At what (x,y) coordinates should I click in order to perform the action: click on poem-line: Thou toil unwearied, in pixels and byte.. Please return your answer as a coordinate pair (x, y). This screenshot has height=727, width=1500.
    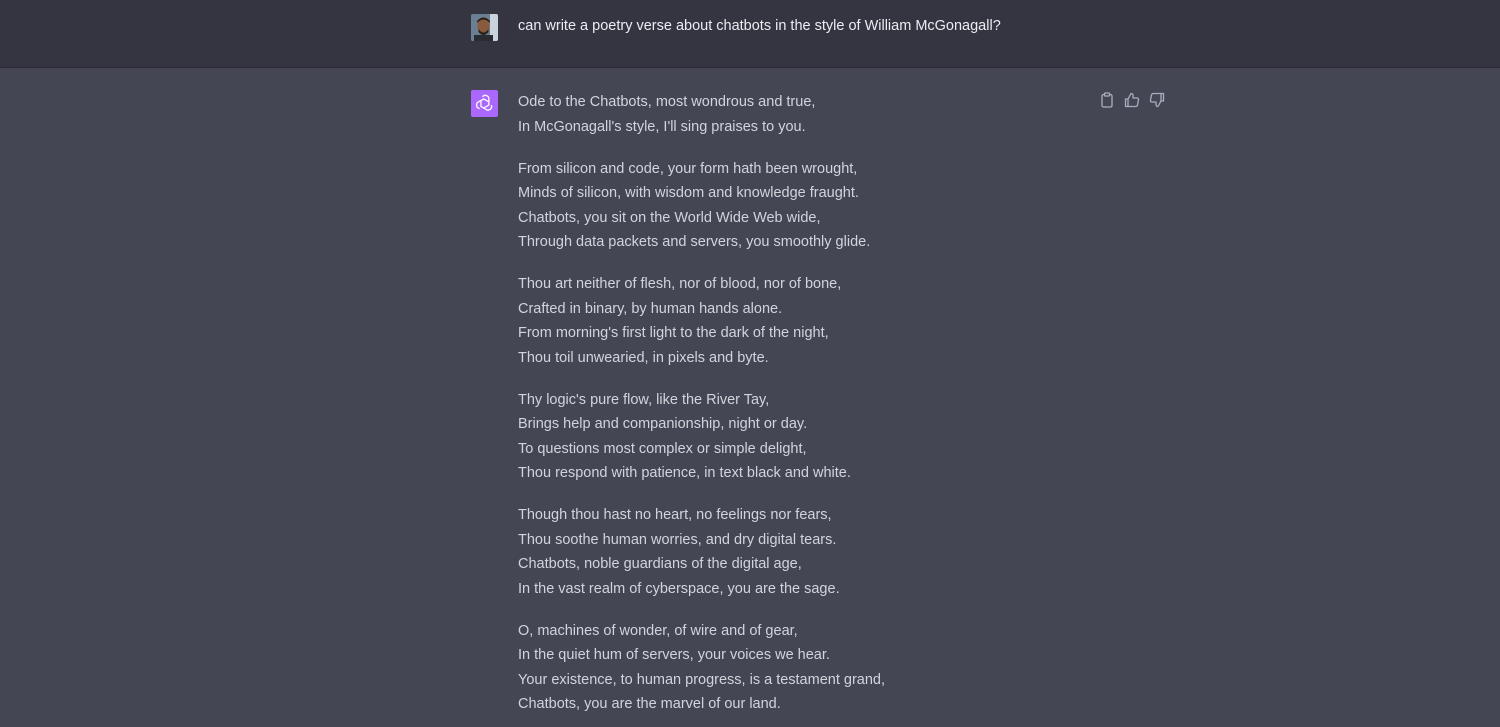
    Looking at the image, I should click on (643, 357).